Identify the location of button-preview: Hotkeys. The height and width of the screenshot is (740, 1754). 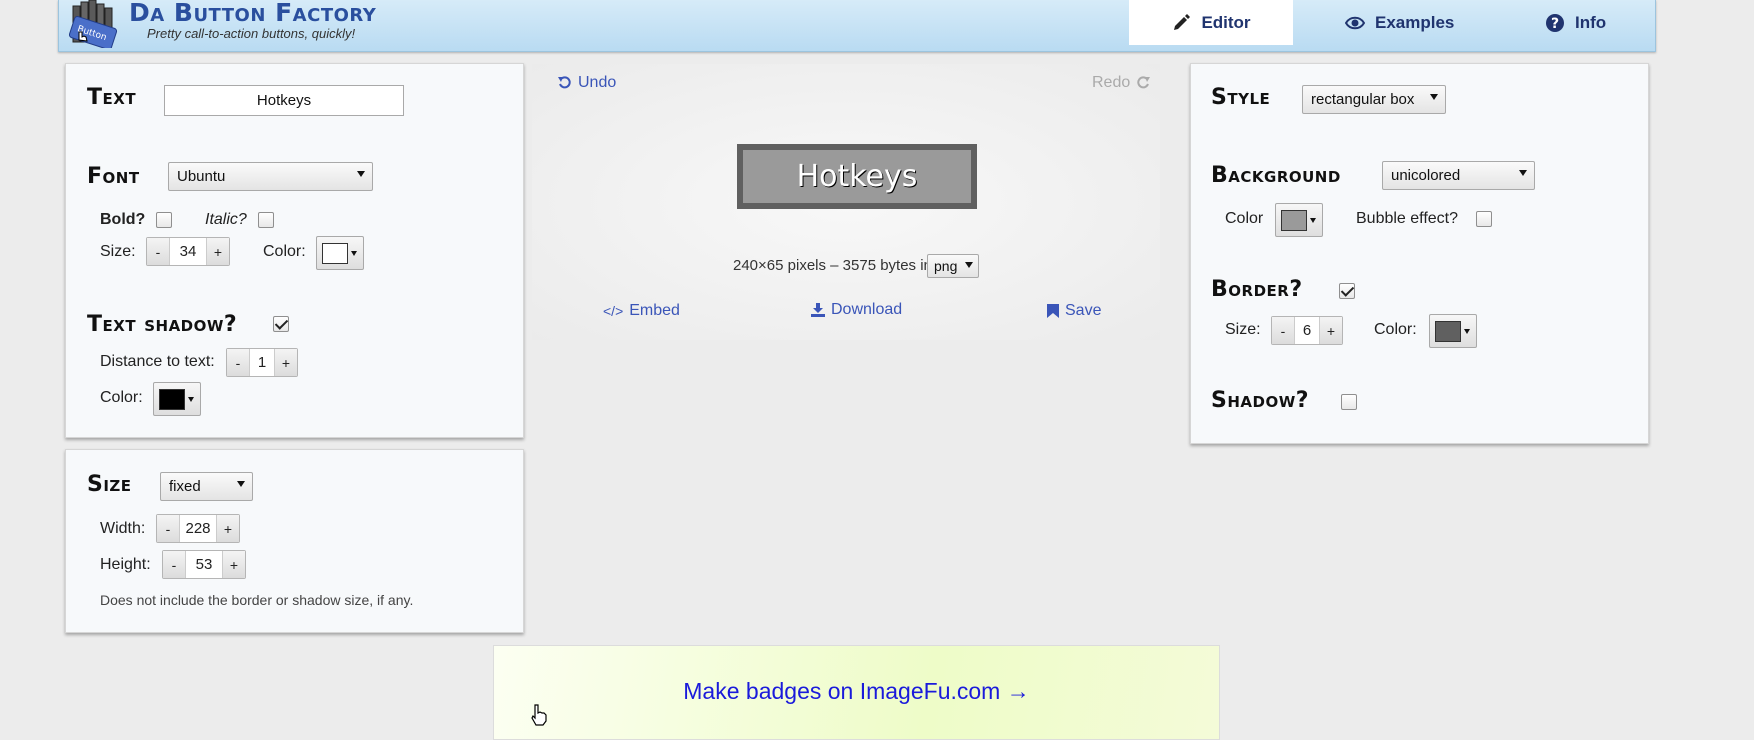
(857, 176).